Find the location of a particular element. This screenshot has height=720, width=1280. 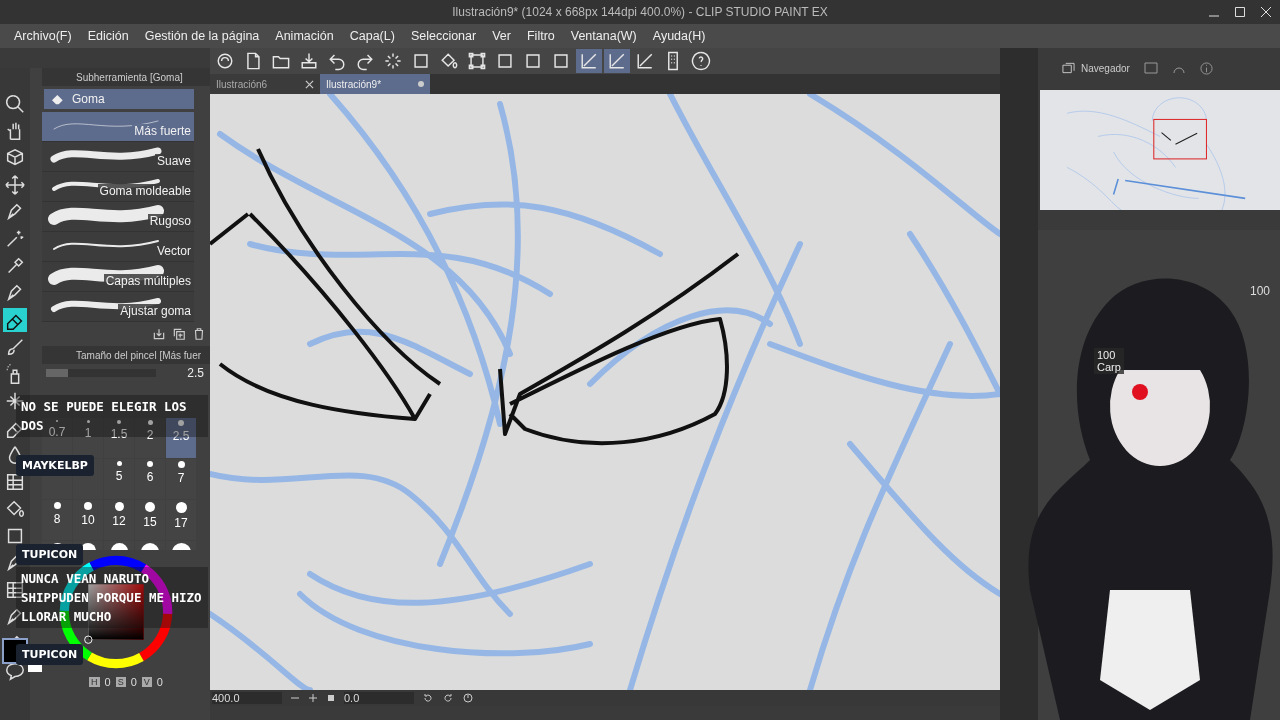

move-tool-icon is located at coordinates (15, 185).